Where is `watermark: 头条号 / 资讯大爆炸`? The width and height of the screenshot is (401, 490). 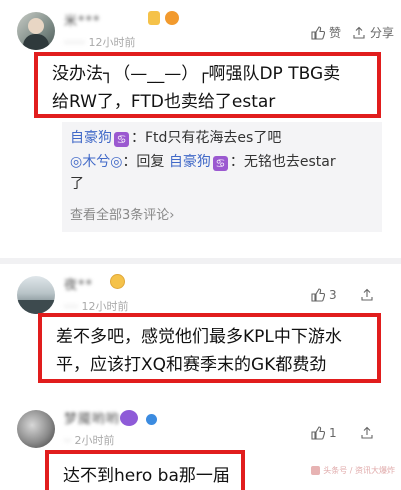 watermark: 头条号 / 资讯大爆炸 is located at coordinates (353, 470).